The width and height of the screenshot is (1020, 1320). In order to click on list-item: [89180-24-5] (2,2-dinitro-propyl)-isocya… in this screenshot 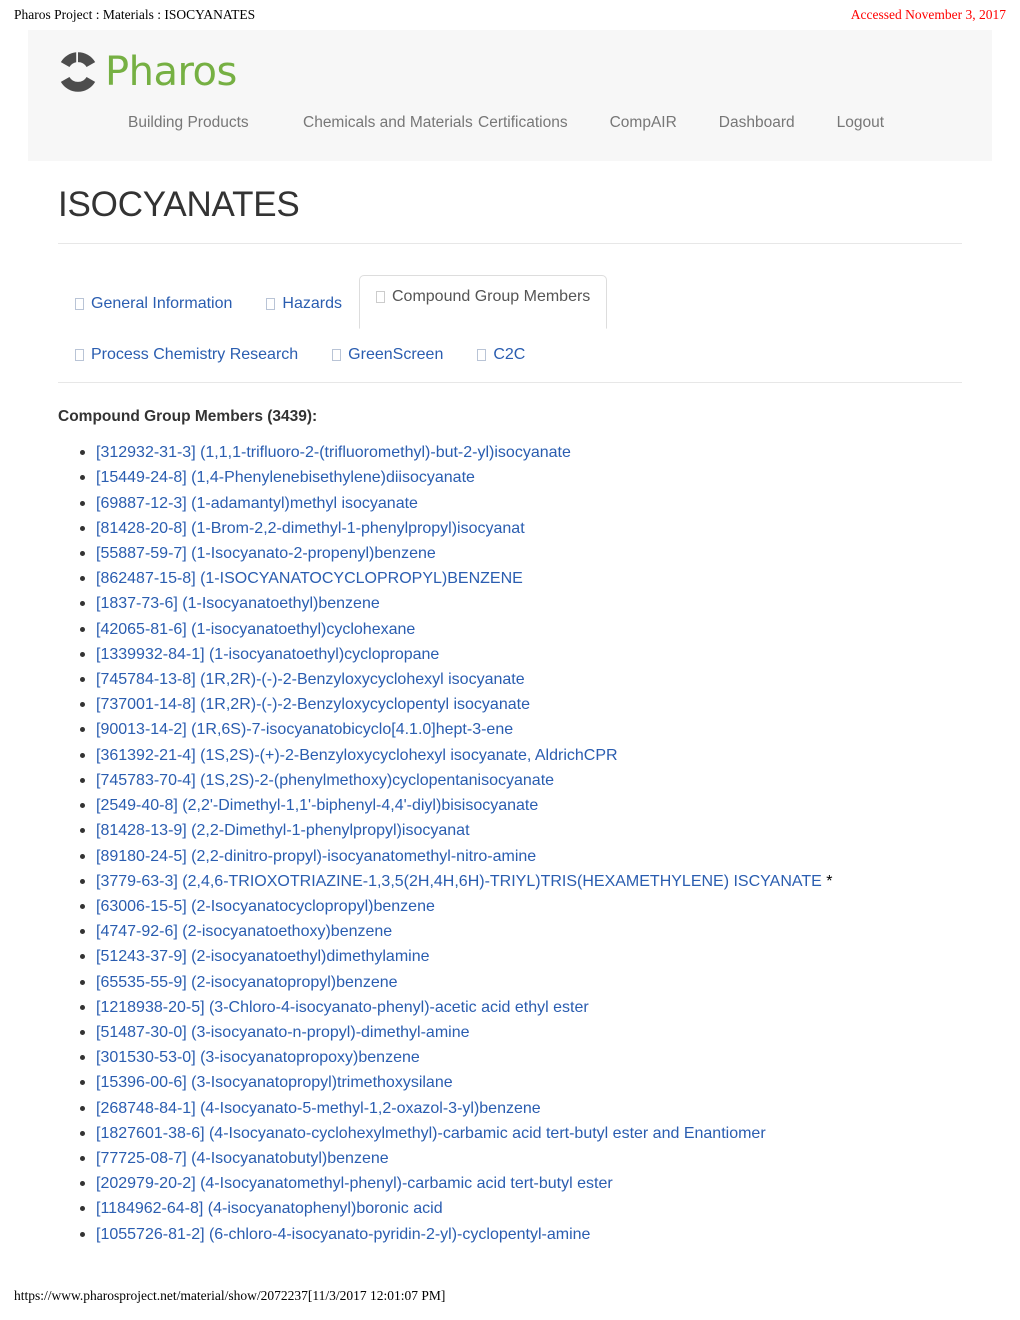, I will do `click(521, 856)`.